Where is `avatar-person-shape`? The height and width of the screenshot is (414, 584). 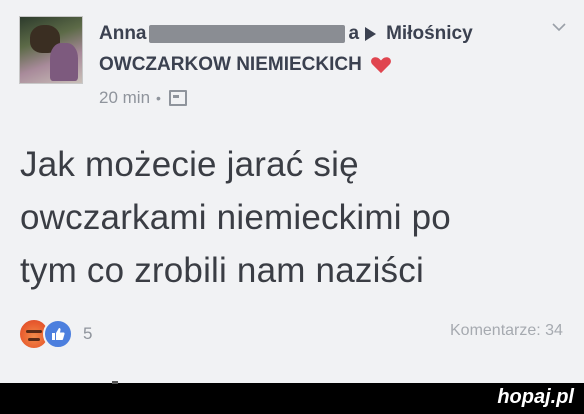
avatar-person-shape is located at coordinates (64, 62).